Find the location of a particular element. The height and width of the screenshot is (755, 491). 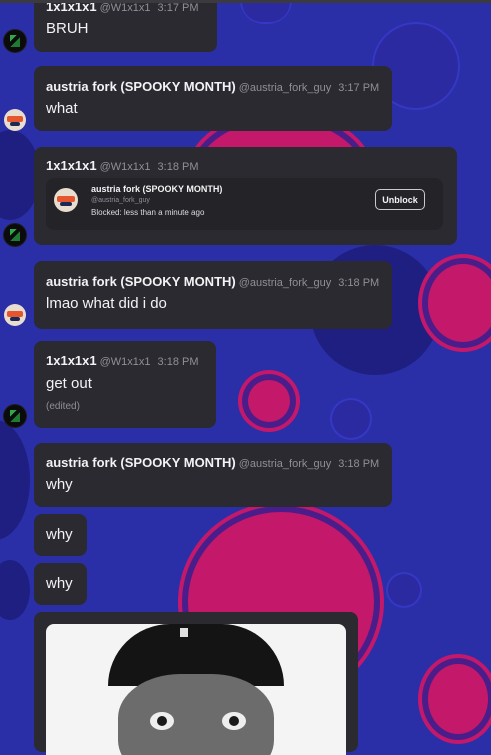

top-divider is located at coordinates (245, 1).